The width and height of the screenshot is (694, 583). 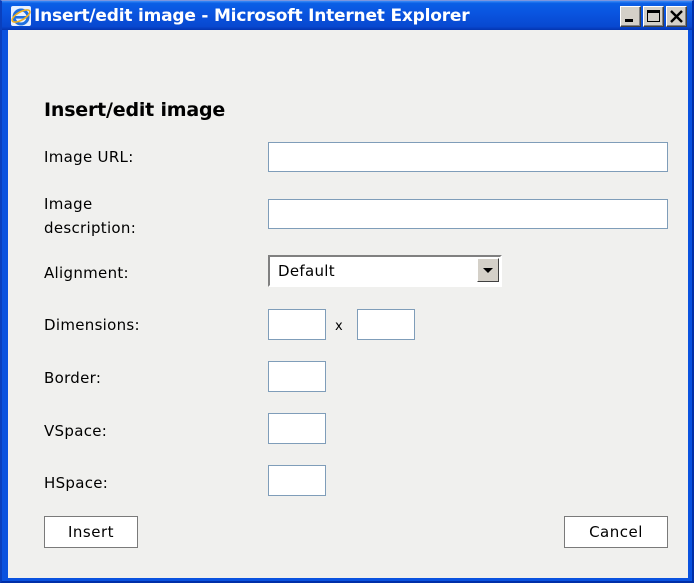 I want to click on image-description-label-line1: Image, so click(x=68, y=204).